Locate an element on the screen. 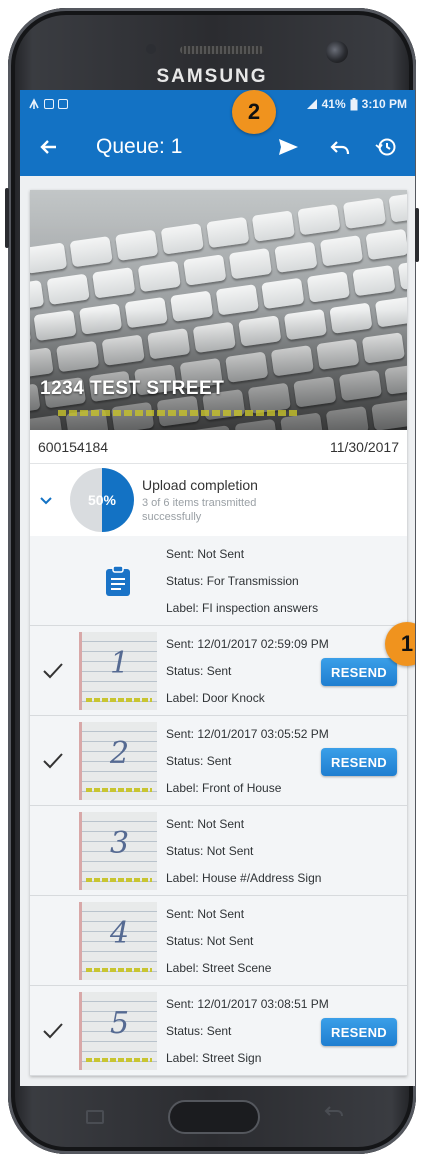 This screenshot has height=1158, width=424. photo-thumbnail: 4 is located at coordinates (118, 940).